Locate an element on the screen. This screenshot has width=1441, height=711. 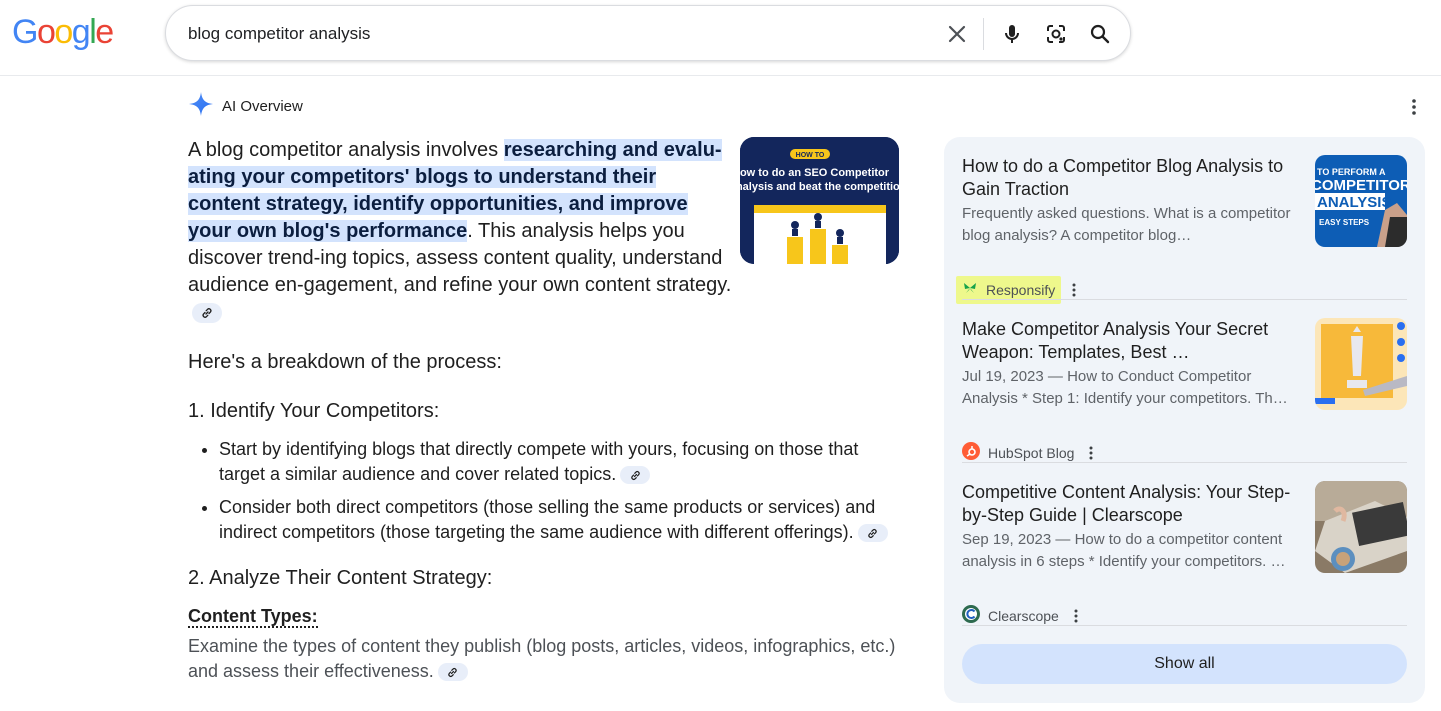
logo-letter: e is located at coordinates (104, 32).